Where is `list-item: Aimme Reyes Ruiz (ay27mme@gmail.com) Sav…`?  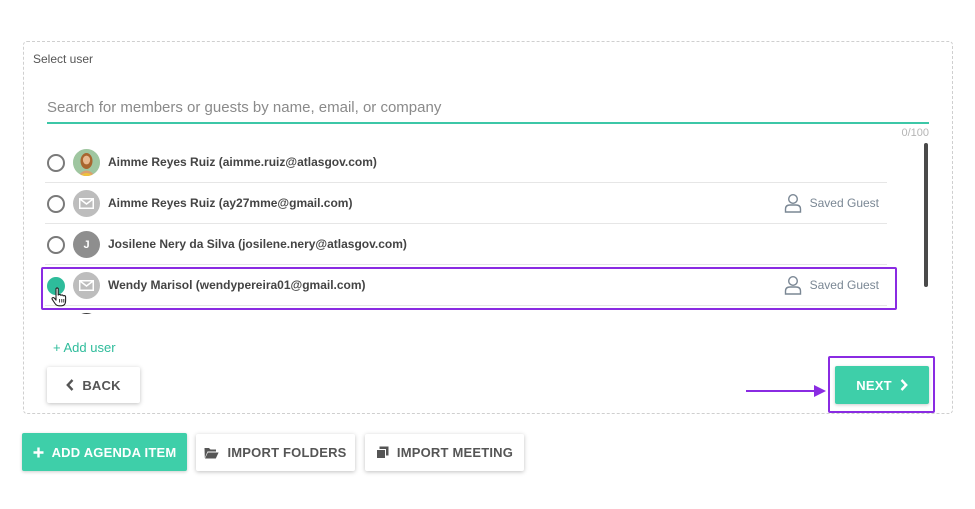
list-item: Aimme Reyes Ruiz (ay27mme@gmail.com) Sav… is located at coordinates (466, 203).